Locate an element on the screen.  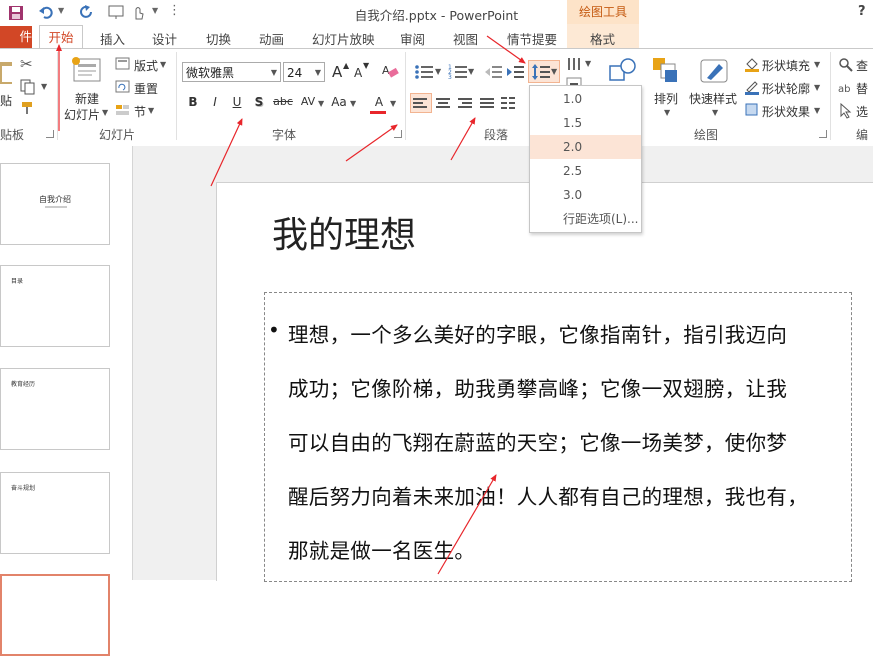
line-spacing-option: 1.5 is located at coordinates (585, 123).